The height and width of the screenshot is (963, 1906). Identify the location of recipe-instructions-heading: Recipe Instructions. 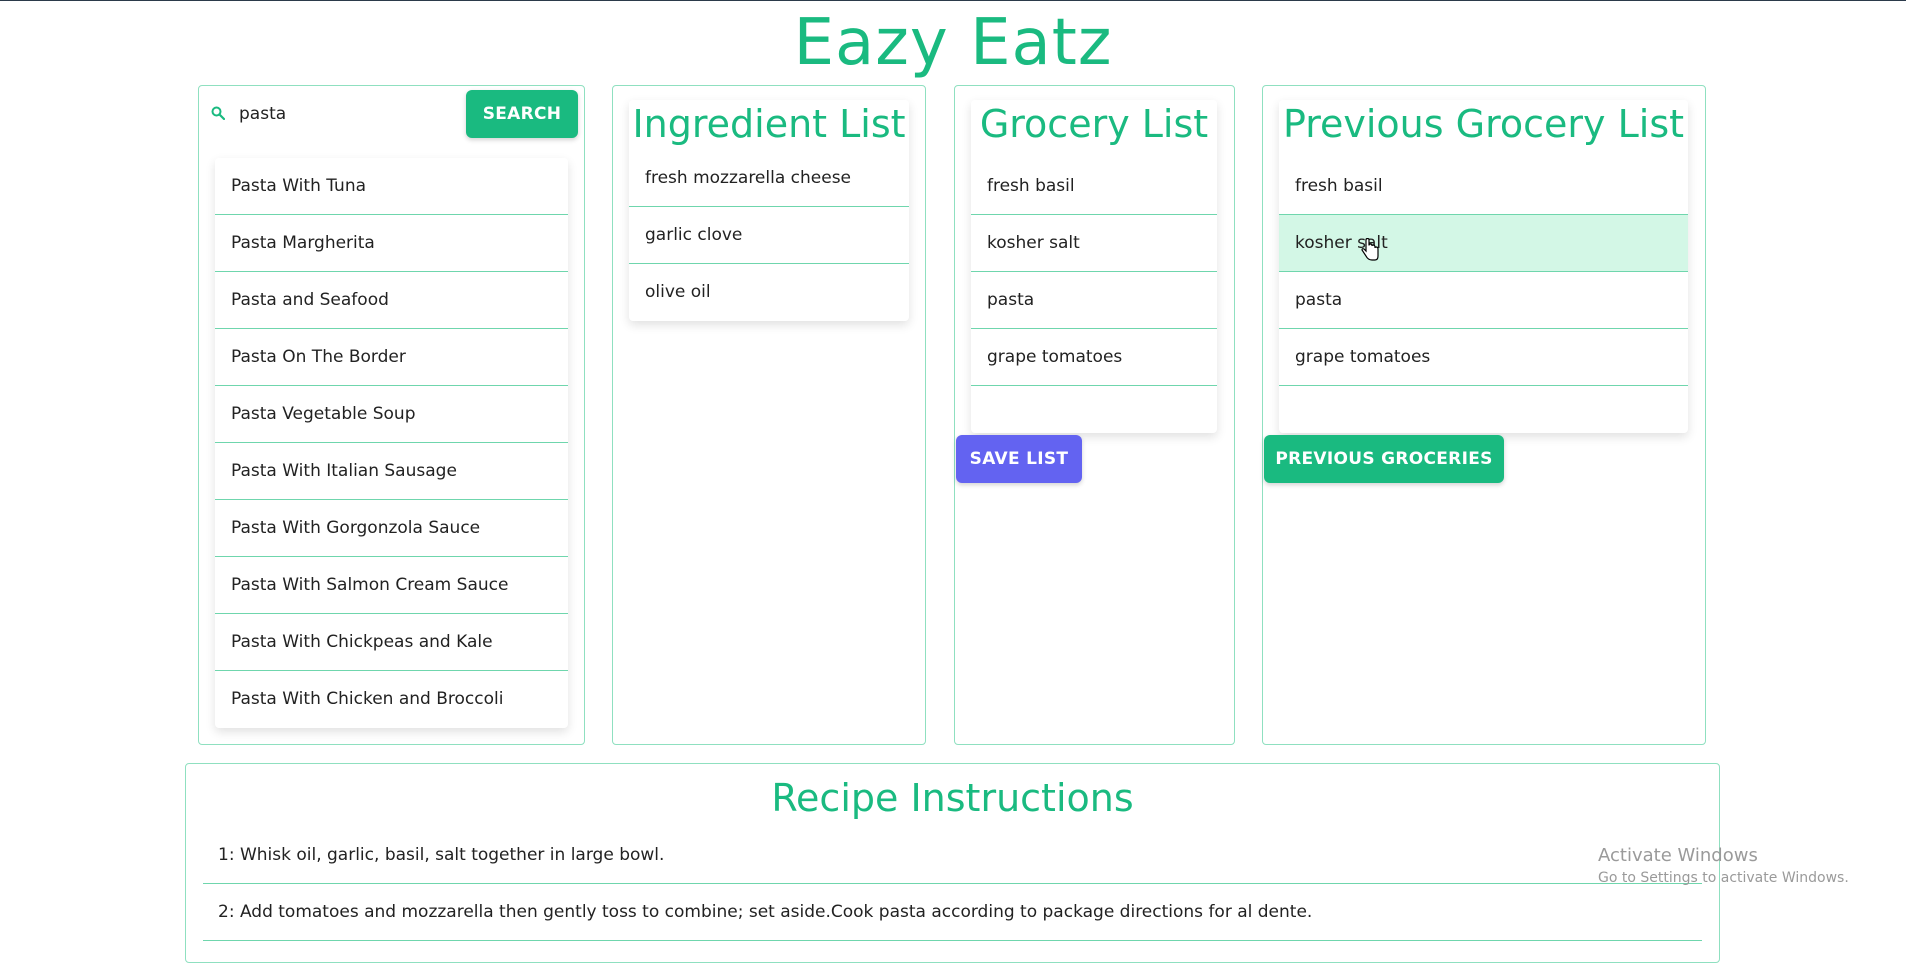
(952, 798).